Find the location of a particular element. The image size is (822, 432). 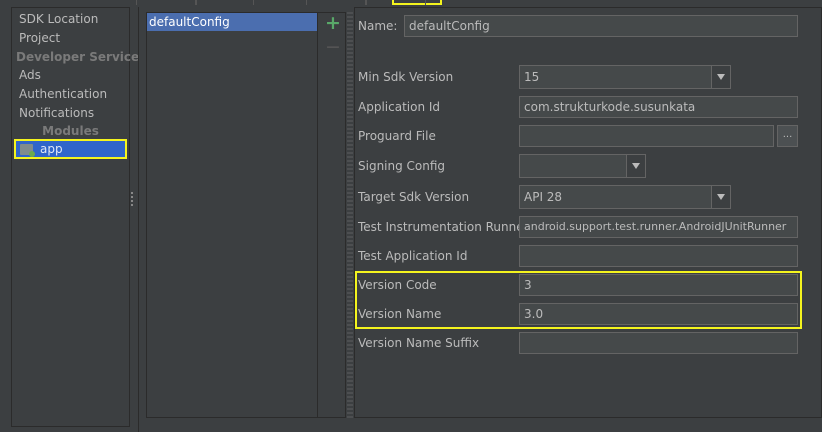

sidebar-item-ads: Ads is located at coordinates (30, 75).